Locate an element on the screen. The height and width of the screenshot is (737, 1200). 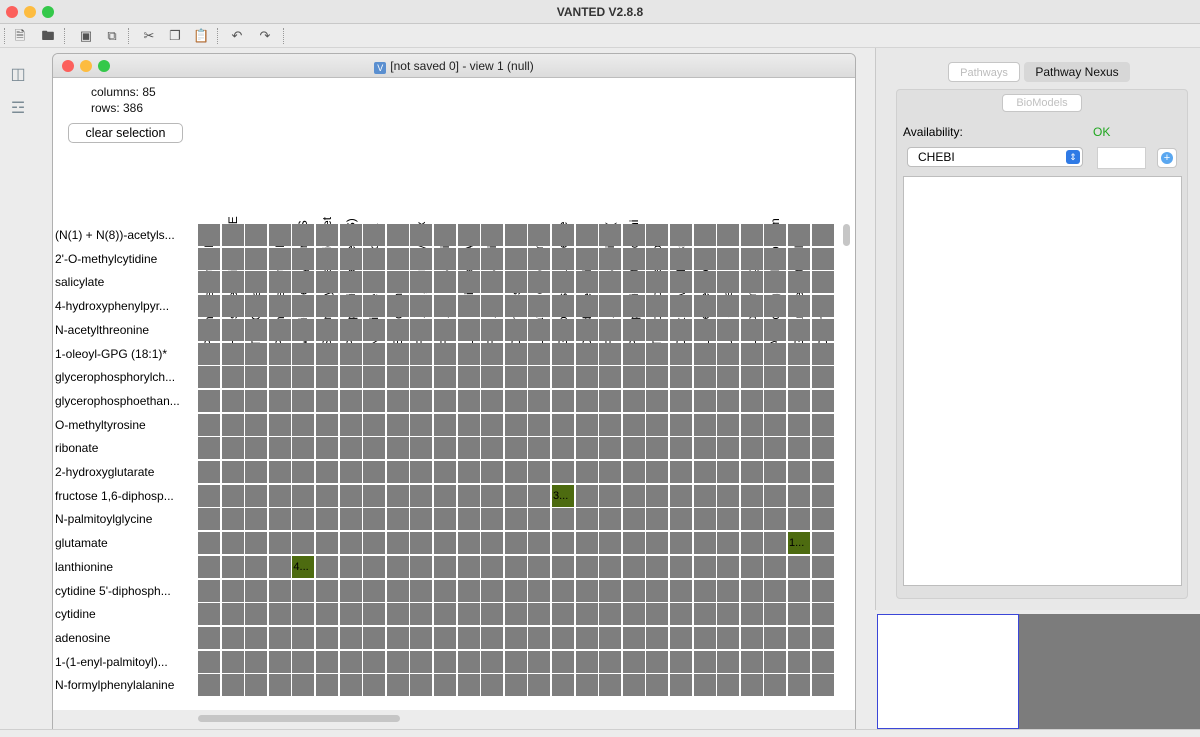
column-header: Secondary Bile Acid Met is located at coordinates (327, 212).